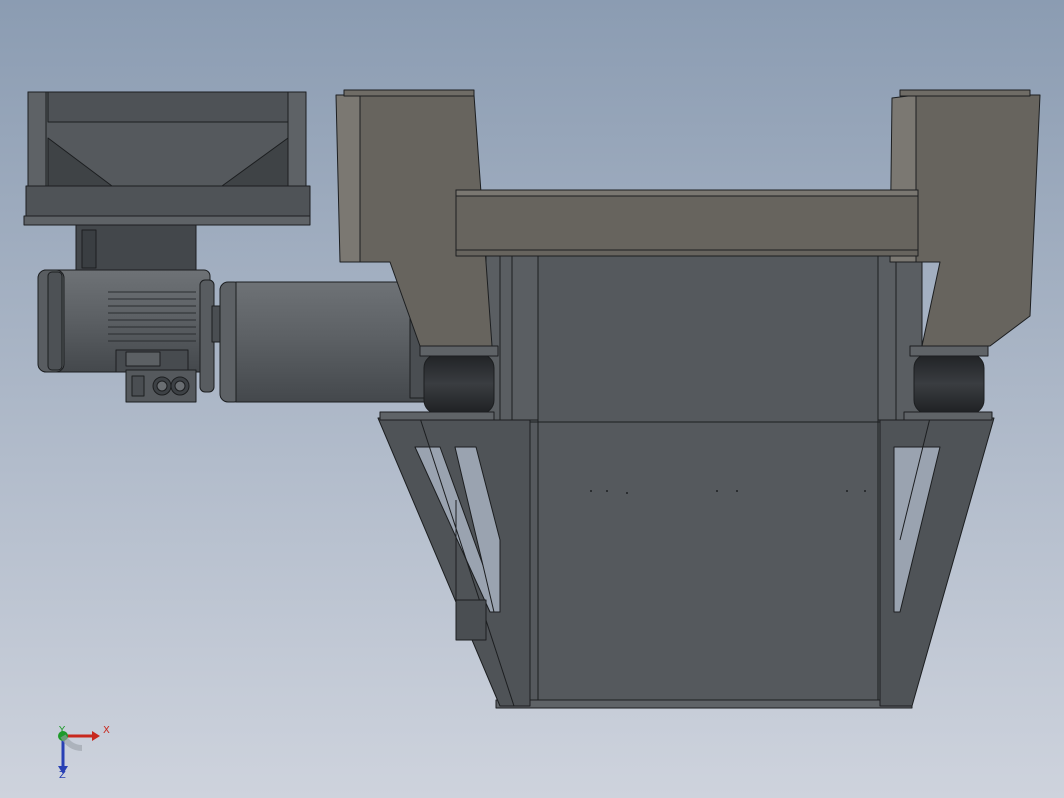 This screenshot has height=798, width=1064. I want to click on xz-plane-arc-icon, so click(71, 742).